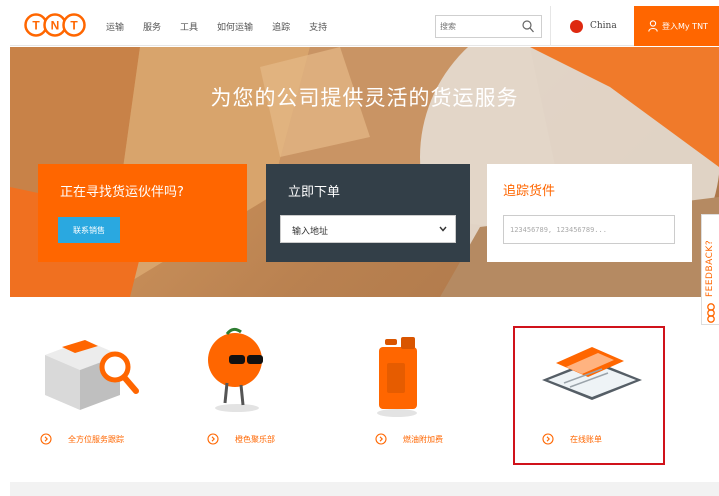 The image size is (719, 496). I want to click on service-link: 橙色聚乐部, so click(241, 439).